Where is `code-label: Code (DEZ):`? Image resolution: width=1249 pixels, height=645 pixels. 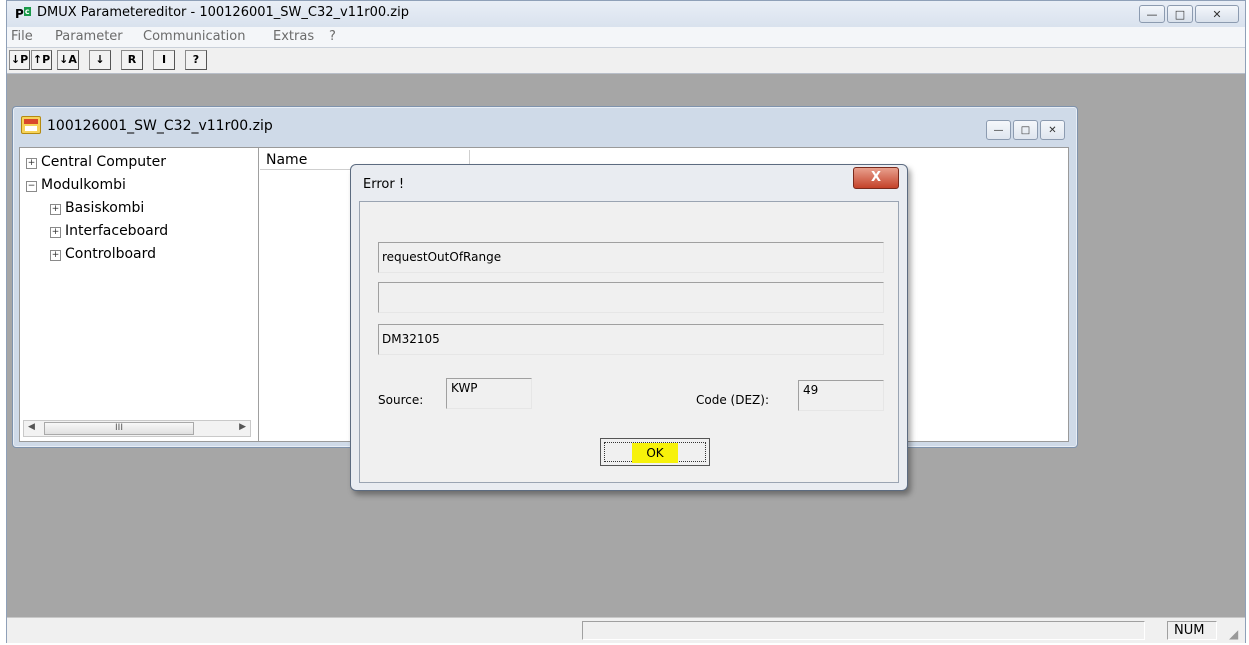 code-label: Code (DEZ): is located at coordinates (732, 400).